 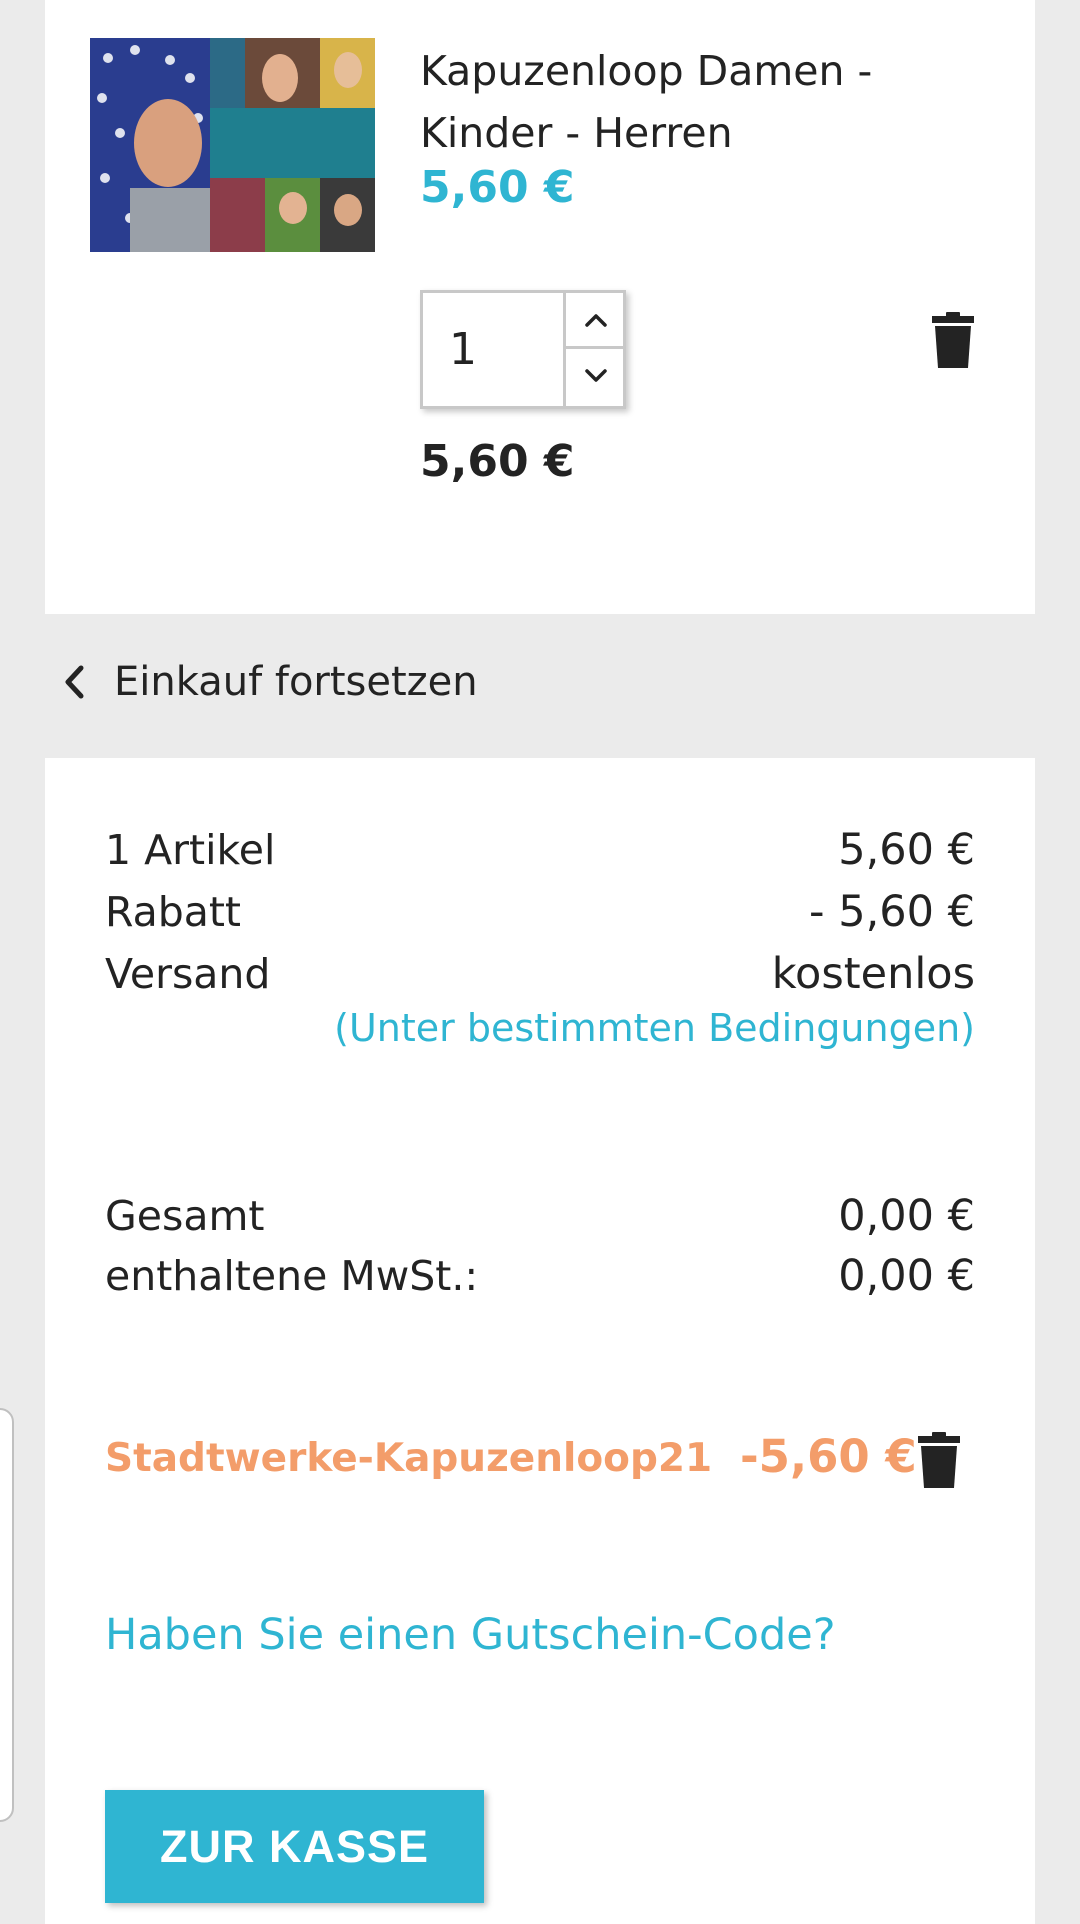 I want to click on voucher-code: Stadtwerke-Kapuzenloop21, so click(x=409, y=1458).